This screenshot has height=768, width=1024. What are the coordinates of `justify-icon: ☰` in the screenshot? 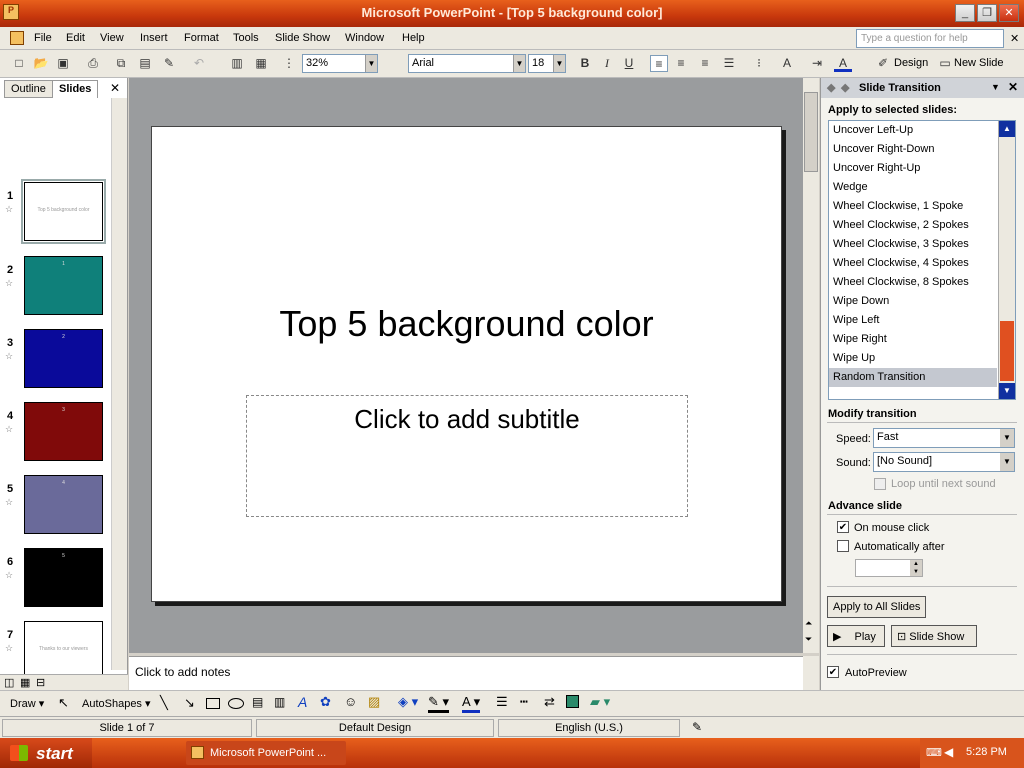 It's located at (729, 63).